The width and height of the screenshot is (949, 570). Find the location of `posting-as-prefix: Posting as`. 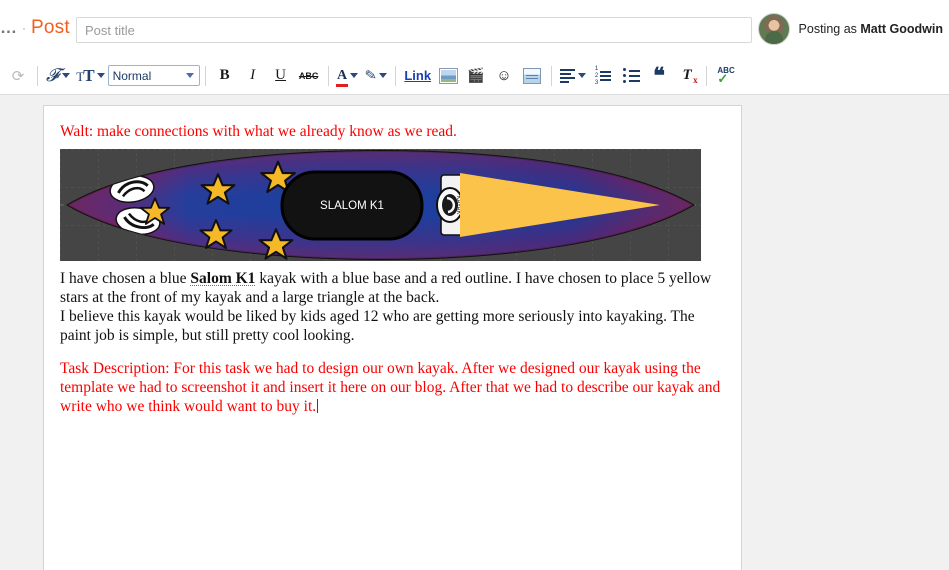

posting-as-prefix: Posting as is located at coordinates (829, 29).